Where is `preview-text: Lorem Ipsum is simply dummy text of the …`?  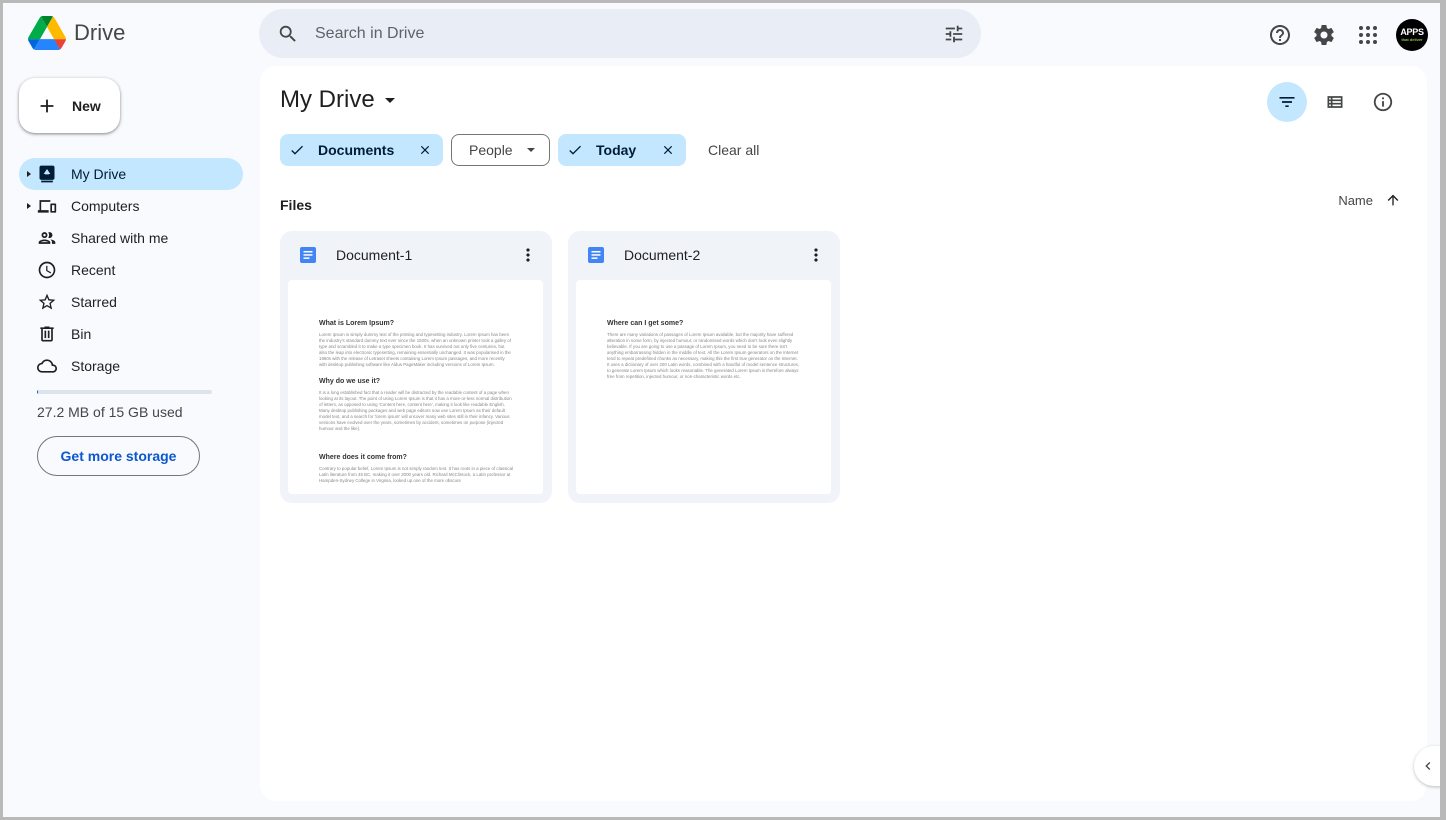
preview-text: Lorem Ipsum is simply dummy text of the … is located at coordinates (415, 349).